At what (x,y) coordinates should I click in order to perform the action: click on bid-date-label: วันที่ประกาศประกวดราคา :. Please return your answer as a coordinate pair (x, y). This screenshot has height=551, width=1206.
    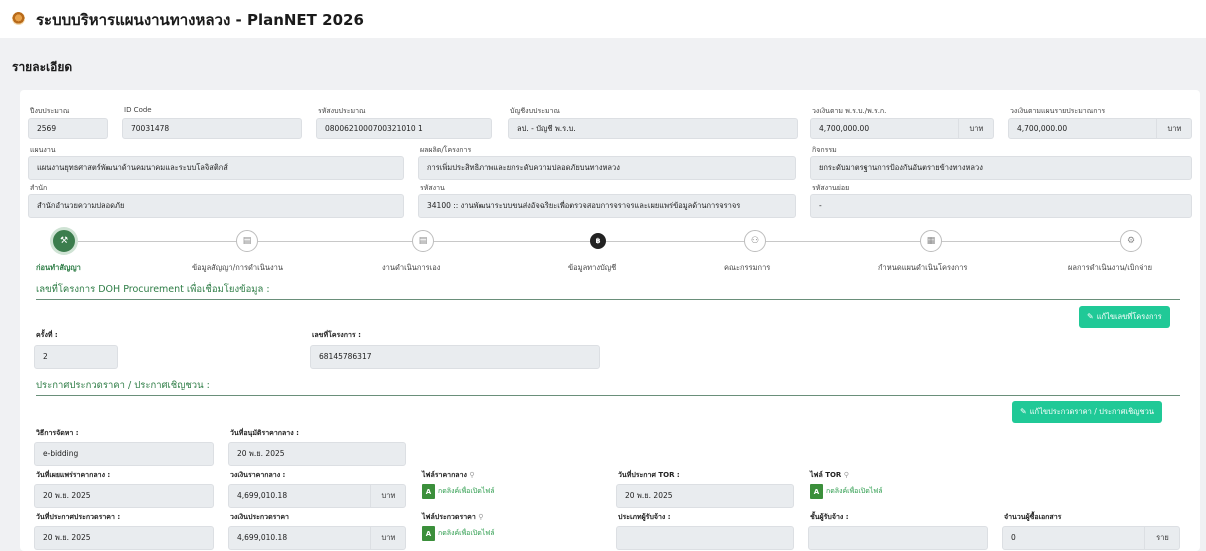
    Looking at the image, I should click on (78, 517).